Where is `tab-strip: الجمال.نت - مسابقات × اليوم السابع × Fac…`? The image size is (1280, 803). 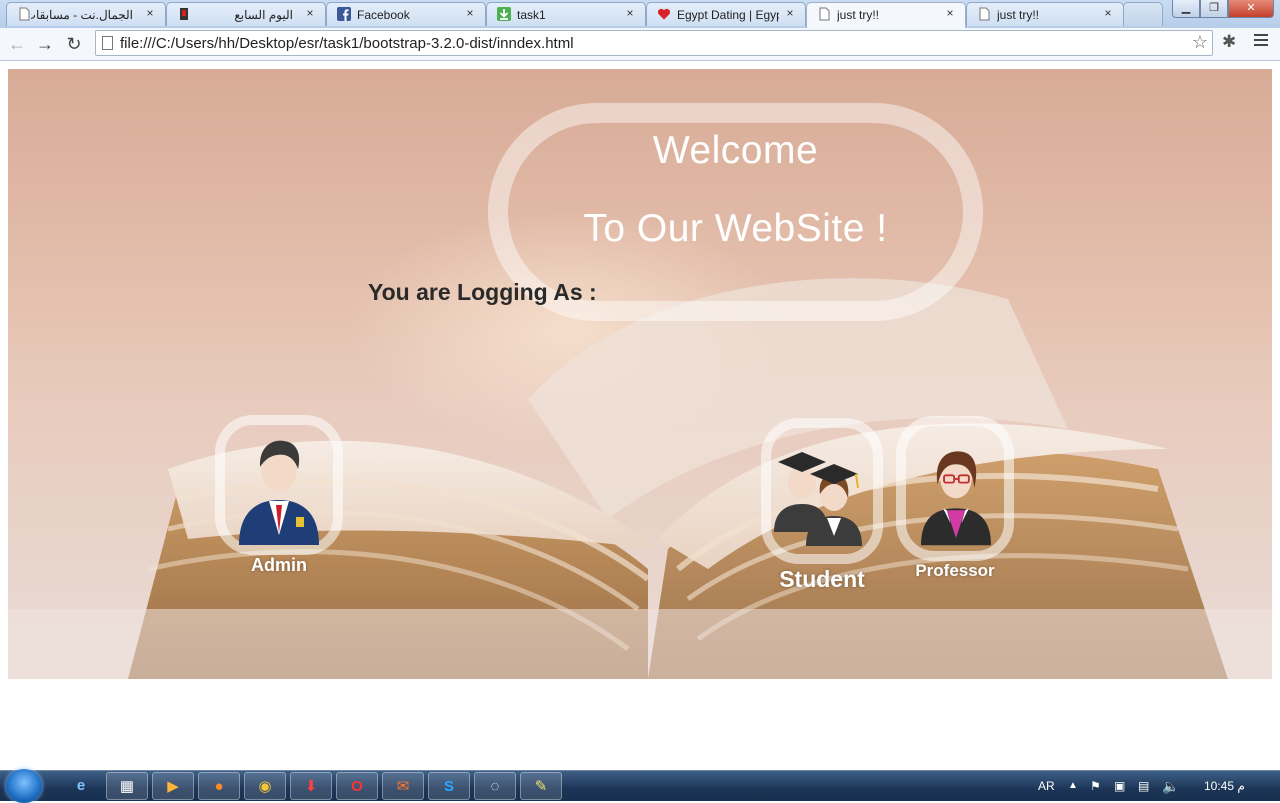 tab-strip: الجمال.نت - مسابقات × اليوم السابع × Fac… is located at coordinates (640, 14).